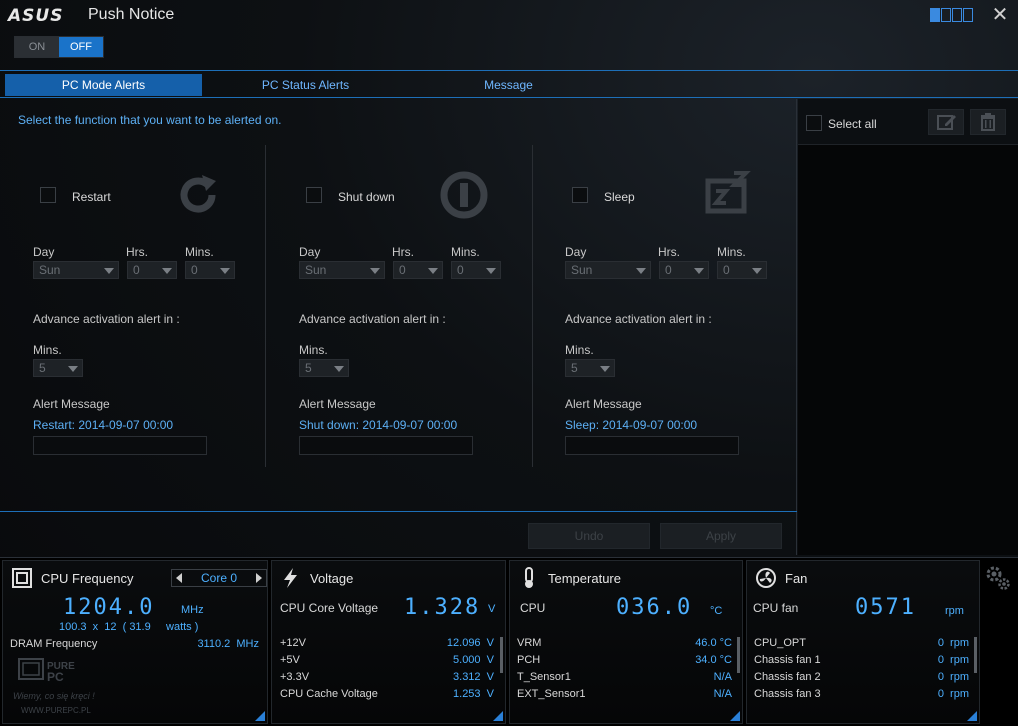 Image resolution: width=1018 pixels, height=726 pixels. Describe the element at coordinates (120, 445) in the screenshot. I see `restart-message-input` at that location.